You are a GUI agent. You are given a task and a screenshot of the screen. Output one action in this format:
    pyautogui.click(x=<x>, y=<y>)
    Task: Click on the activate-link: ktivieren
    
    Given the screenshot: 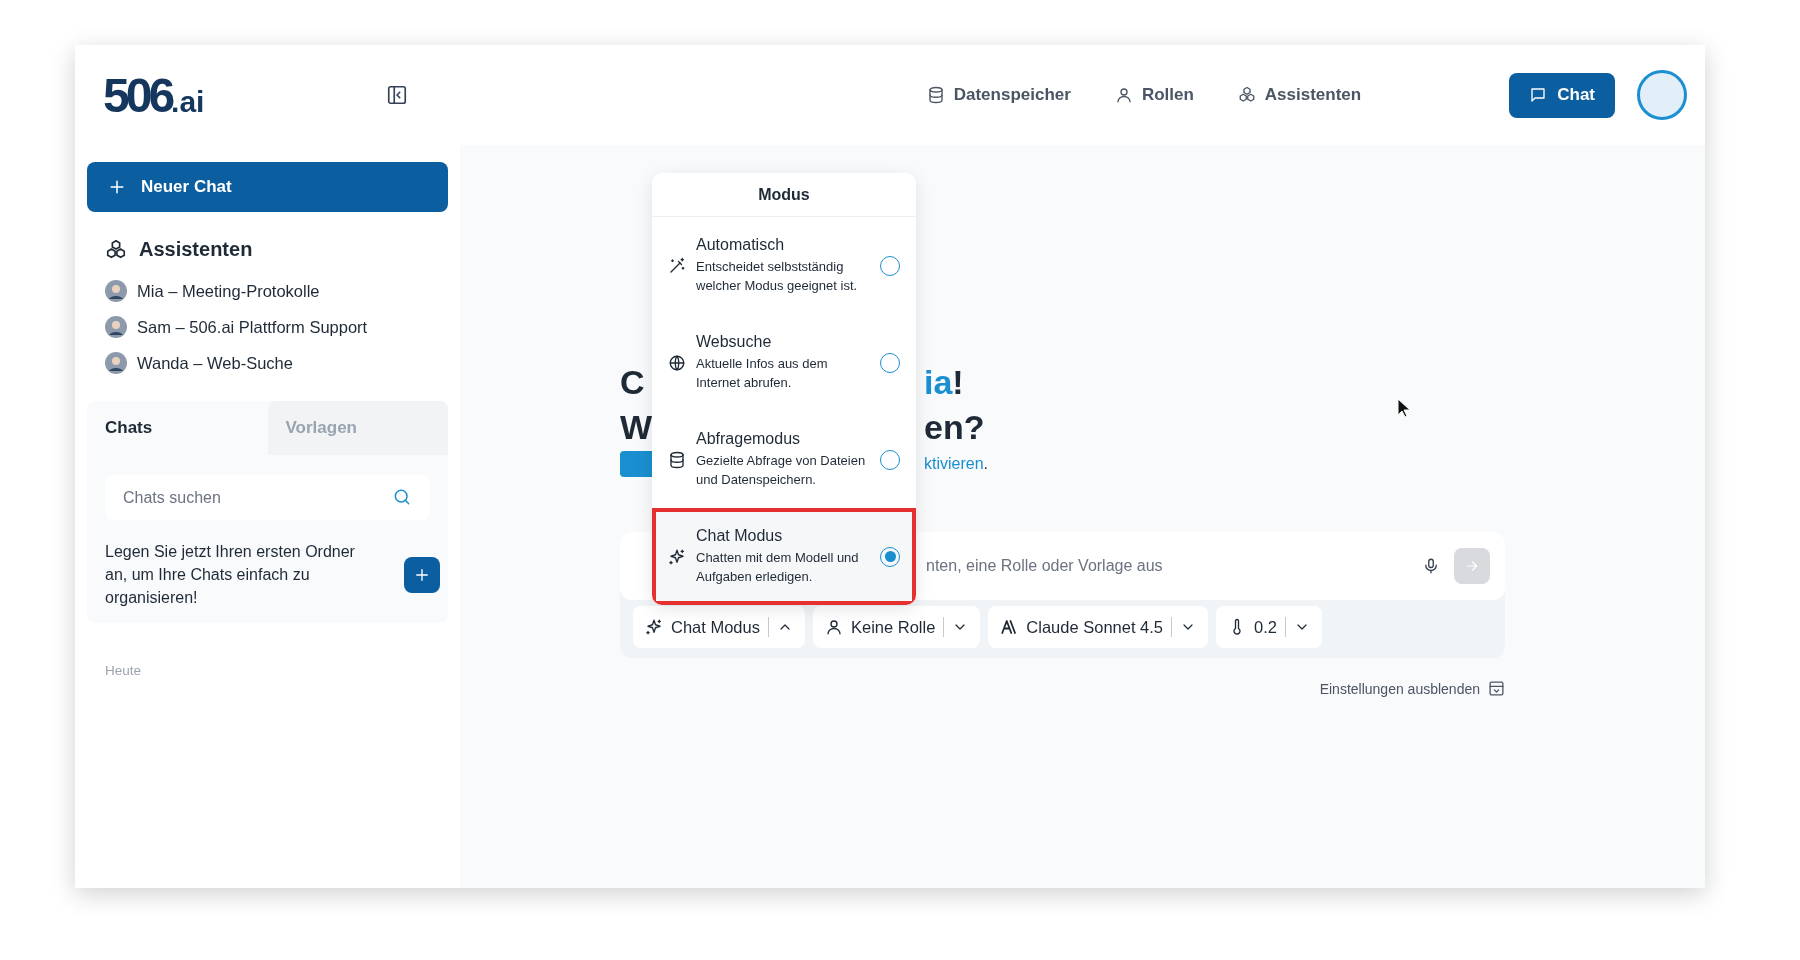 What is the action you would take?
    pyautogui.click(x=954, y=463)
    